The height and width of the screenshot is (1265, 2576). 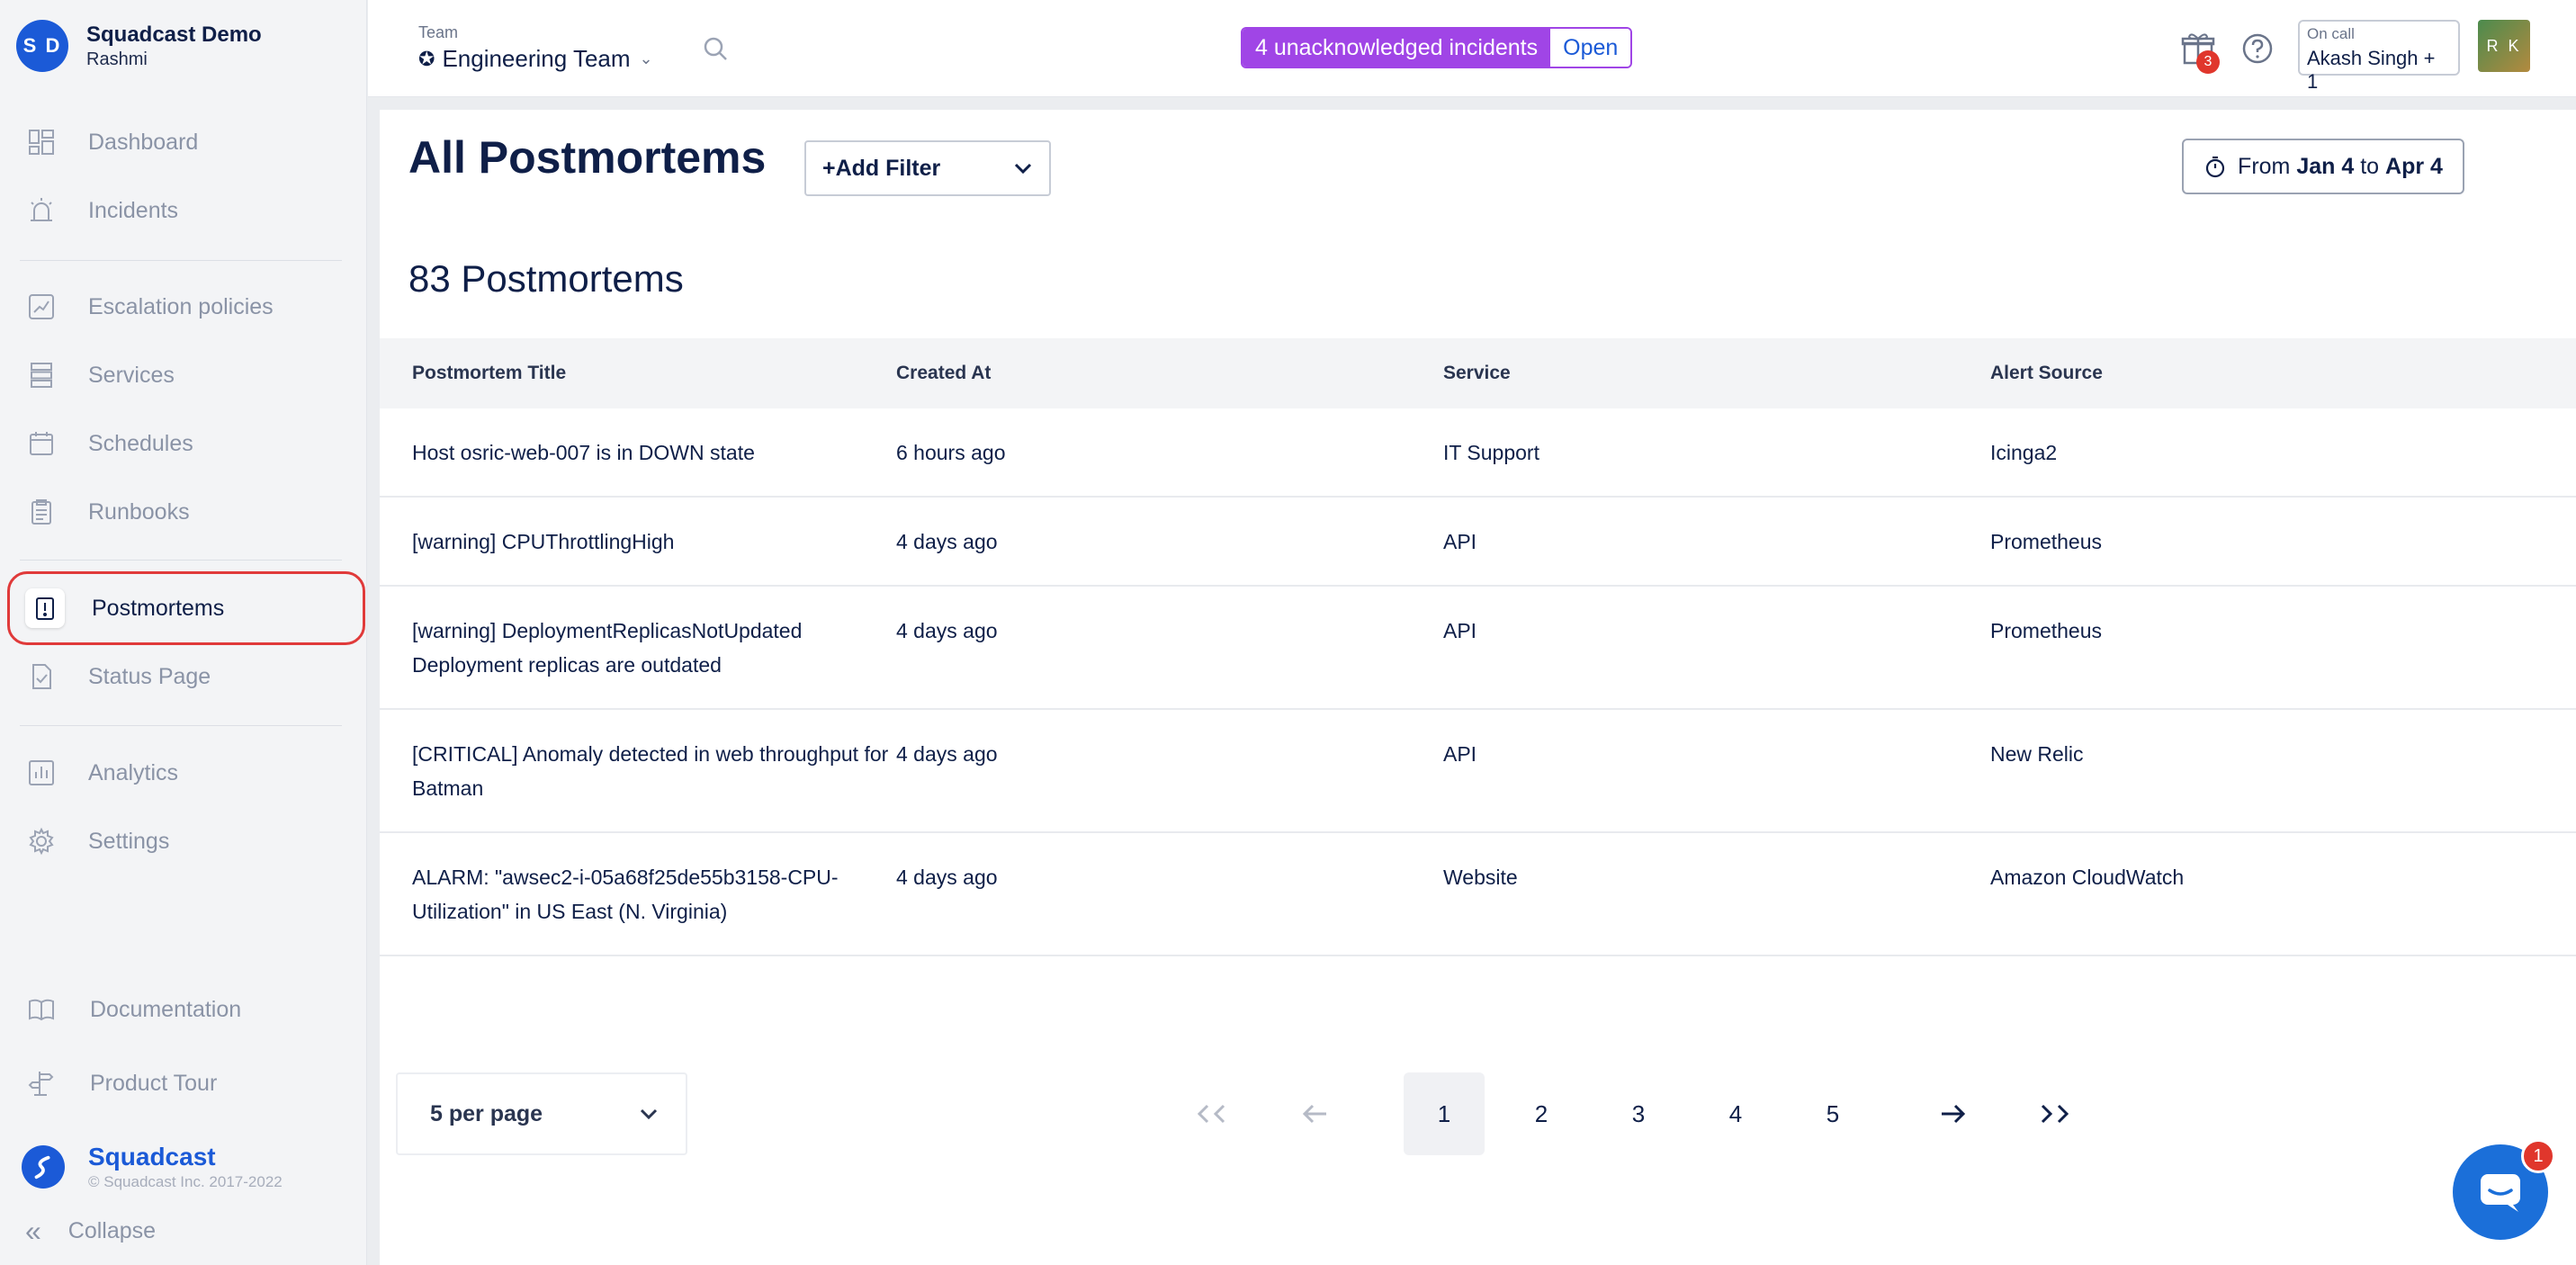 I want to click on sidebar-item-postmortems: Postmortems, so click(x=125, y=608).